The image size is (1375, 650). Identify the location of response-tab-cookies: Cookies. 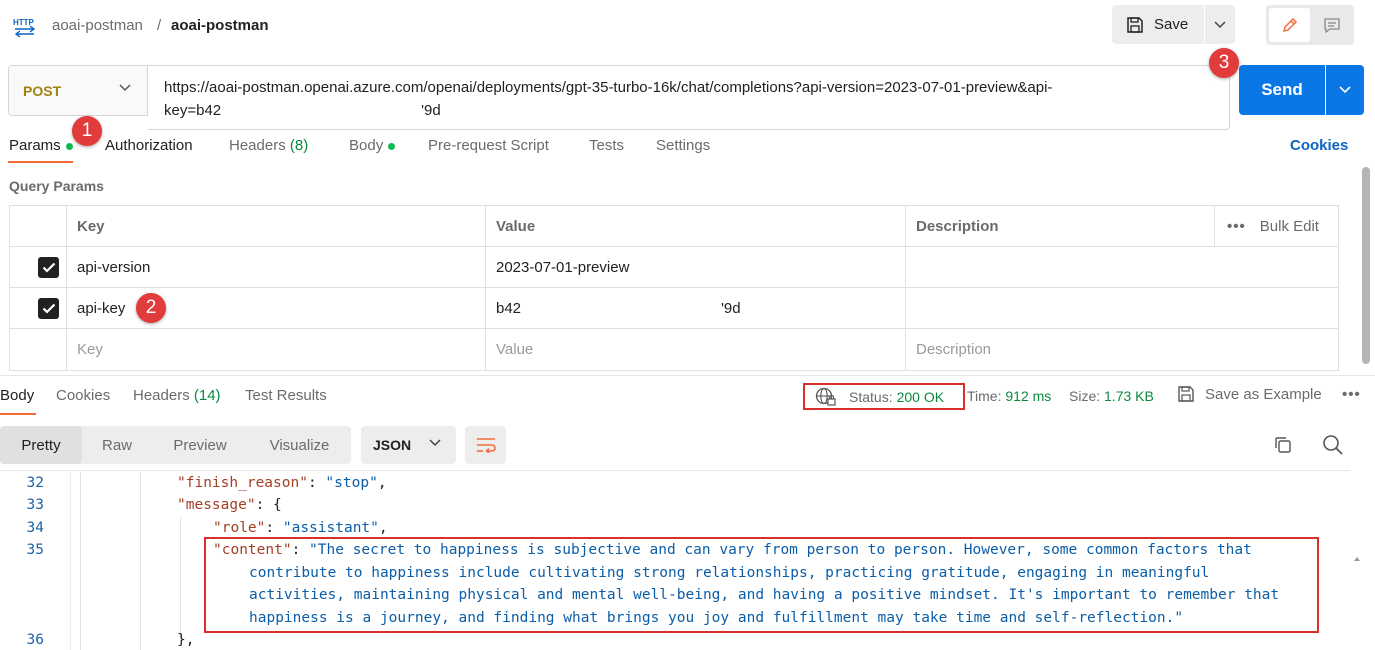
(83, 395).